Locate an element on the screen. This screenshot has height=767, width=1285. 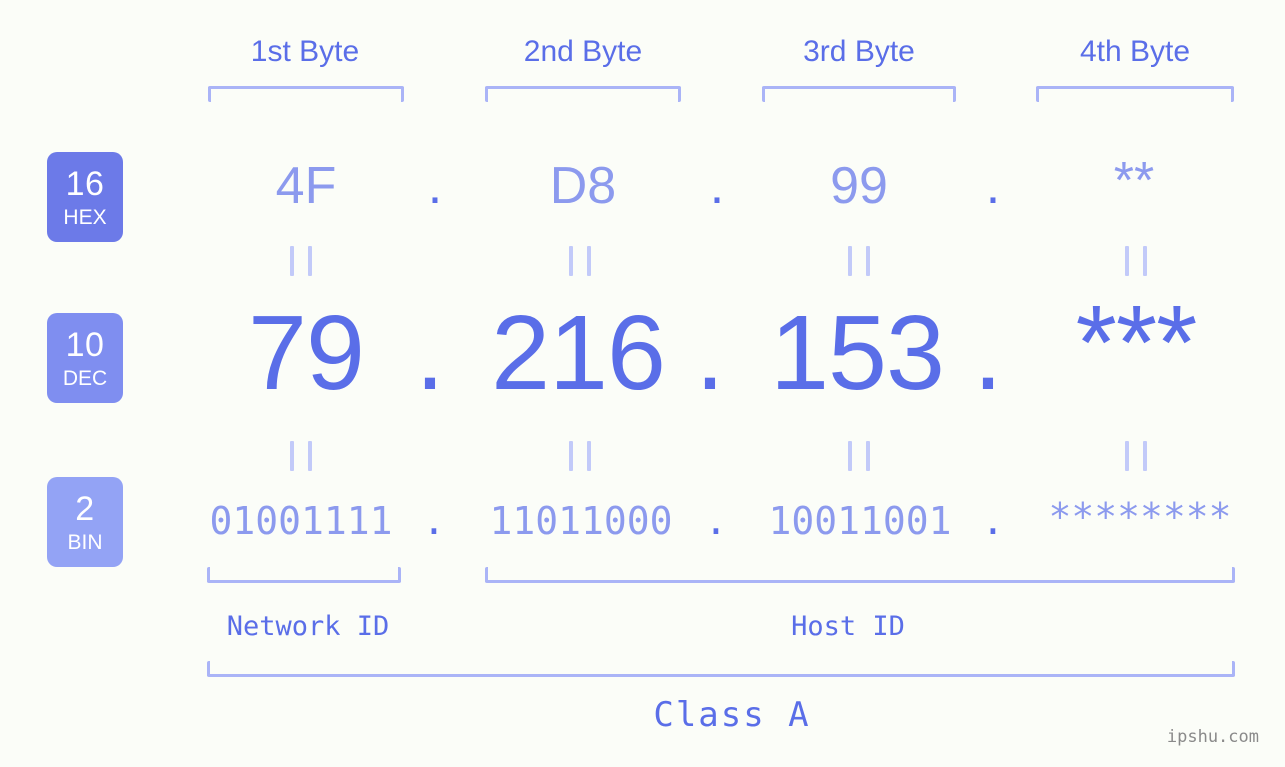
byte-header-4: 4th Byte is located at coordinates (1135, 51).